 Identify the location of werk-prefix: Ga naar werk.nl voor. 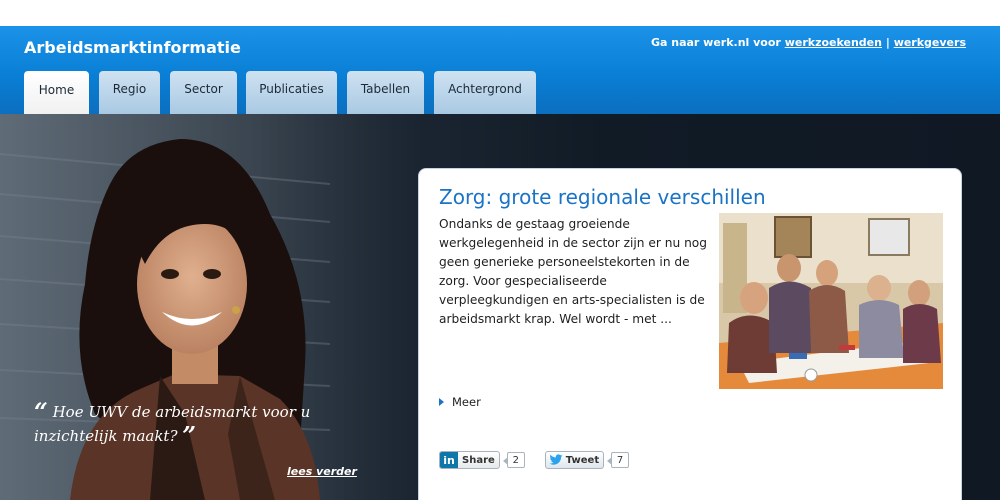
(715, 42).